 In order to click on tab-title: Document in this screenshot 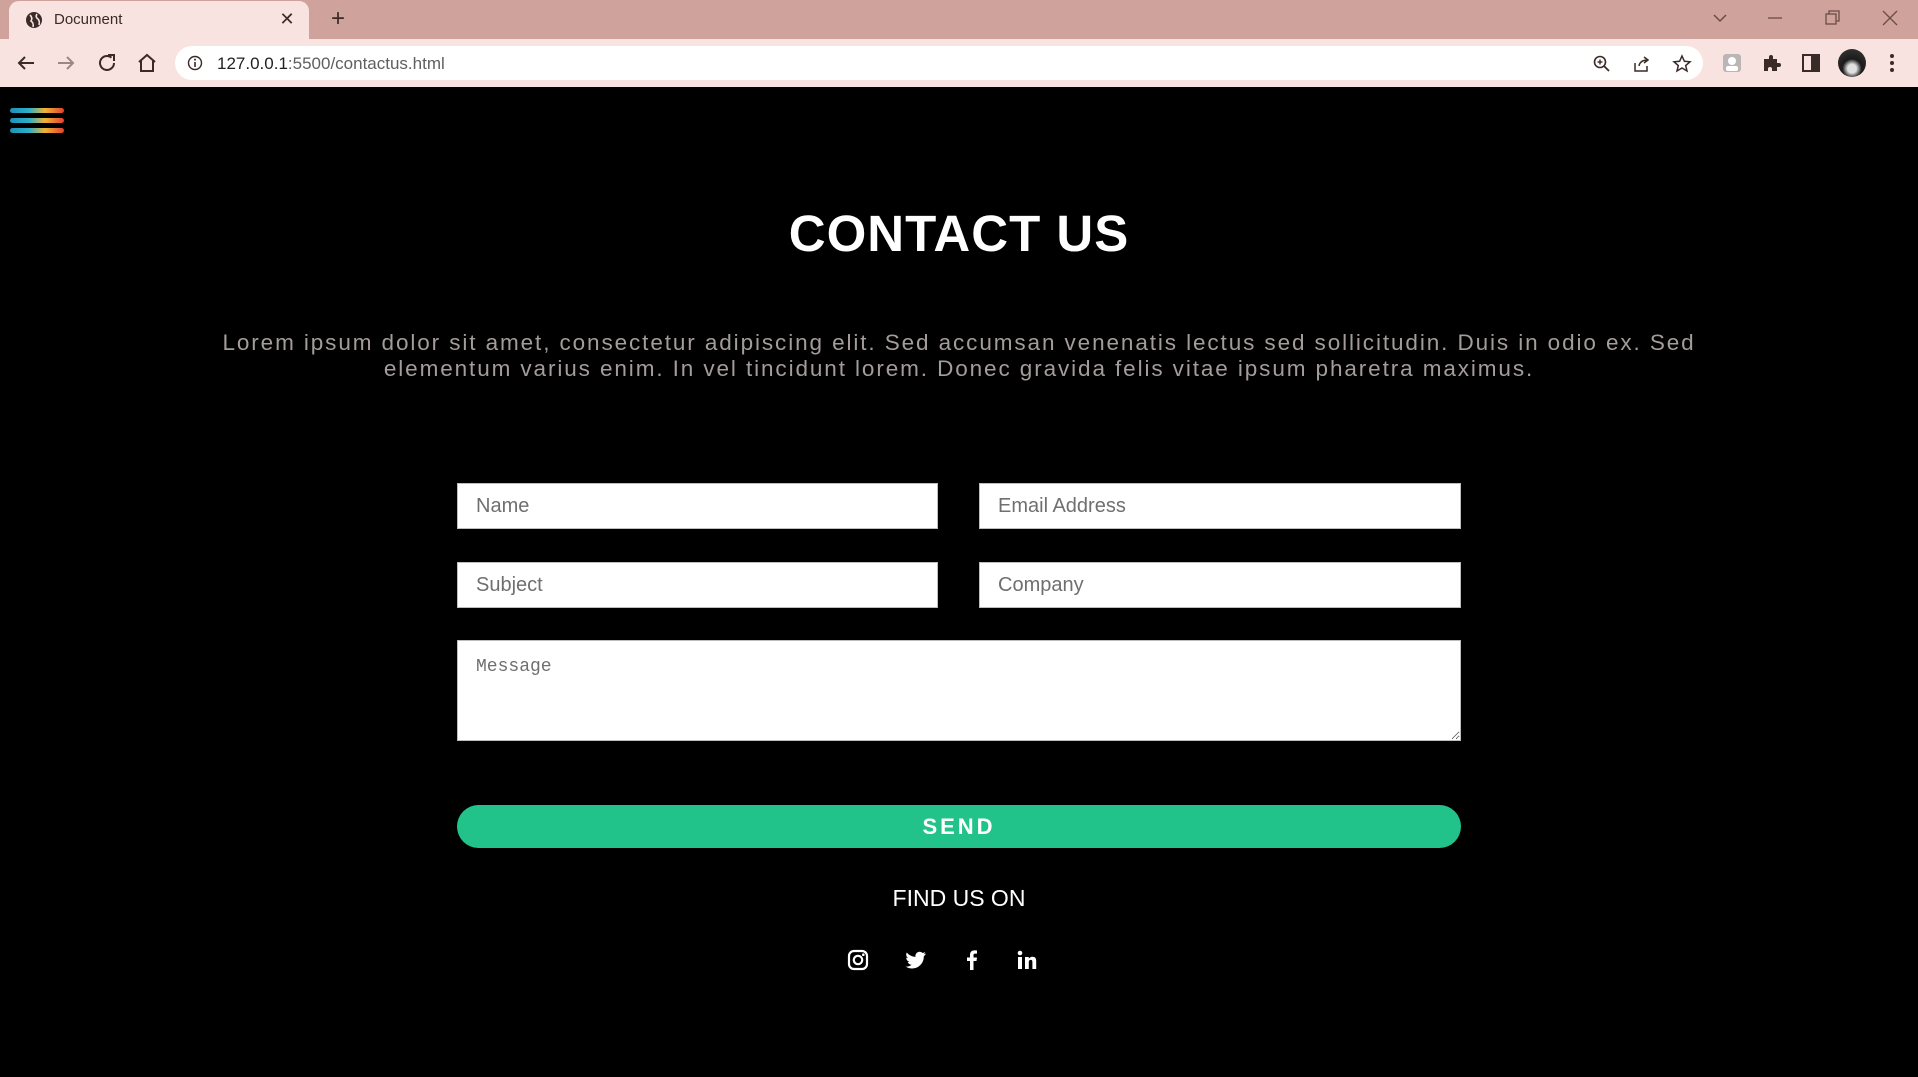, I will do `click(88, 19)`.